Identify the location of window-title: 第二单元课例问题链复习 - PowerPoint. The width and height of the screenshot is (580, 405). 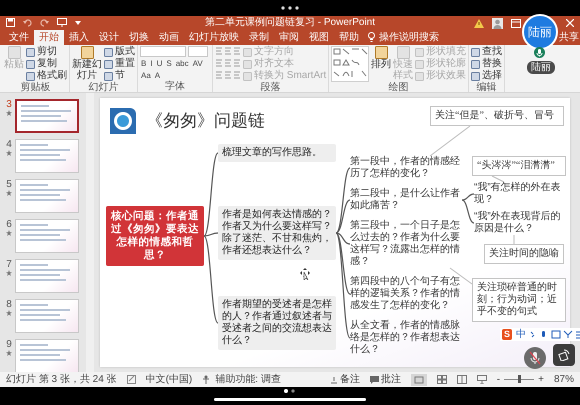
(290, 23).